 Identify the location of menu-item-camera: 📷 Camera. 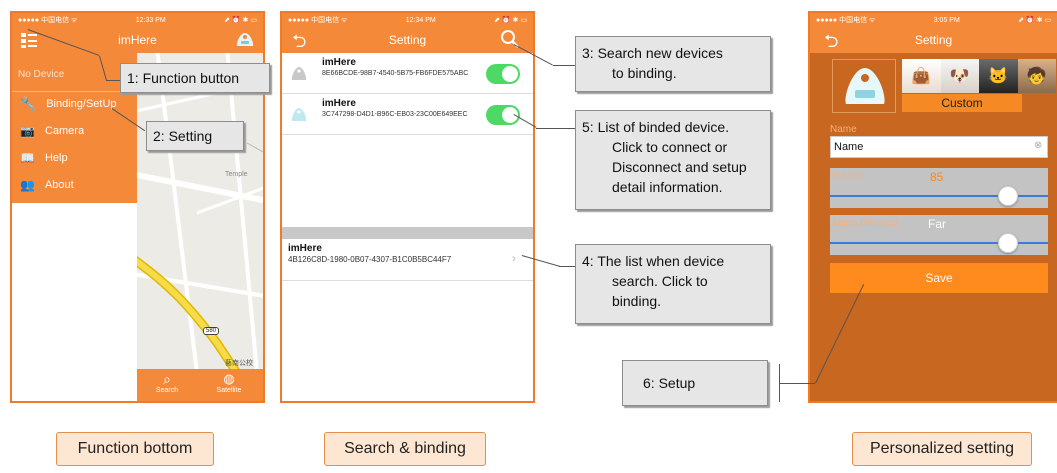
(52, 131).